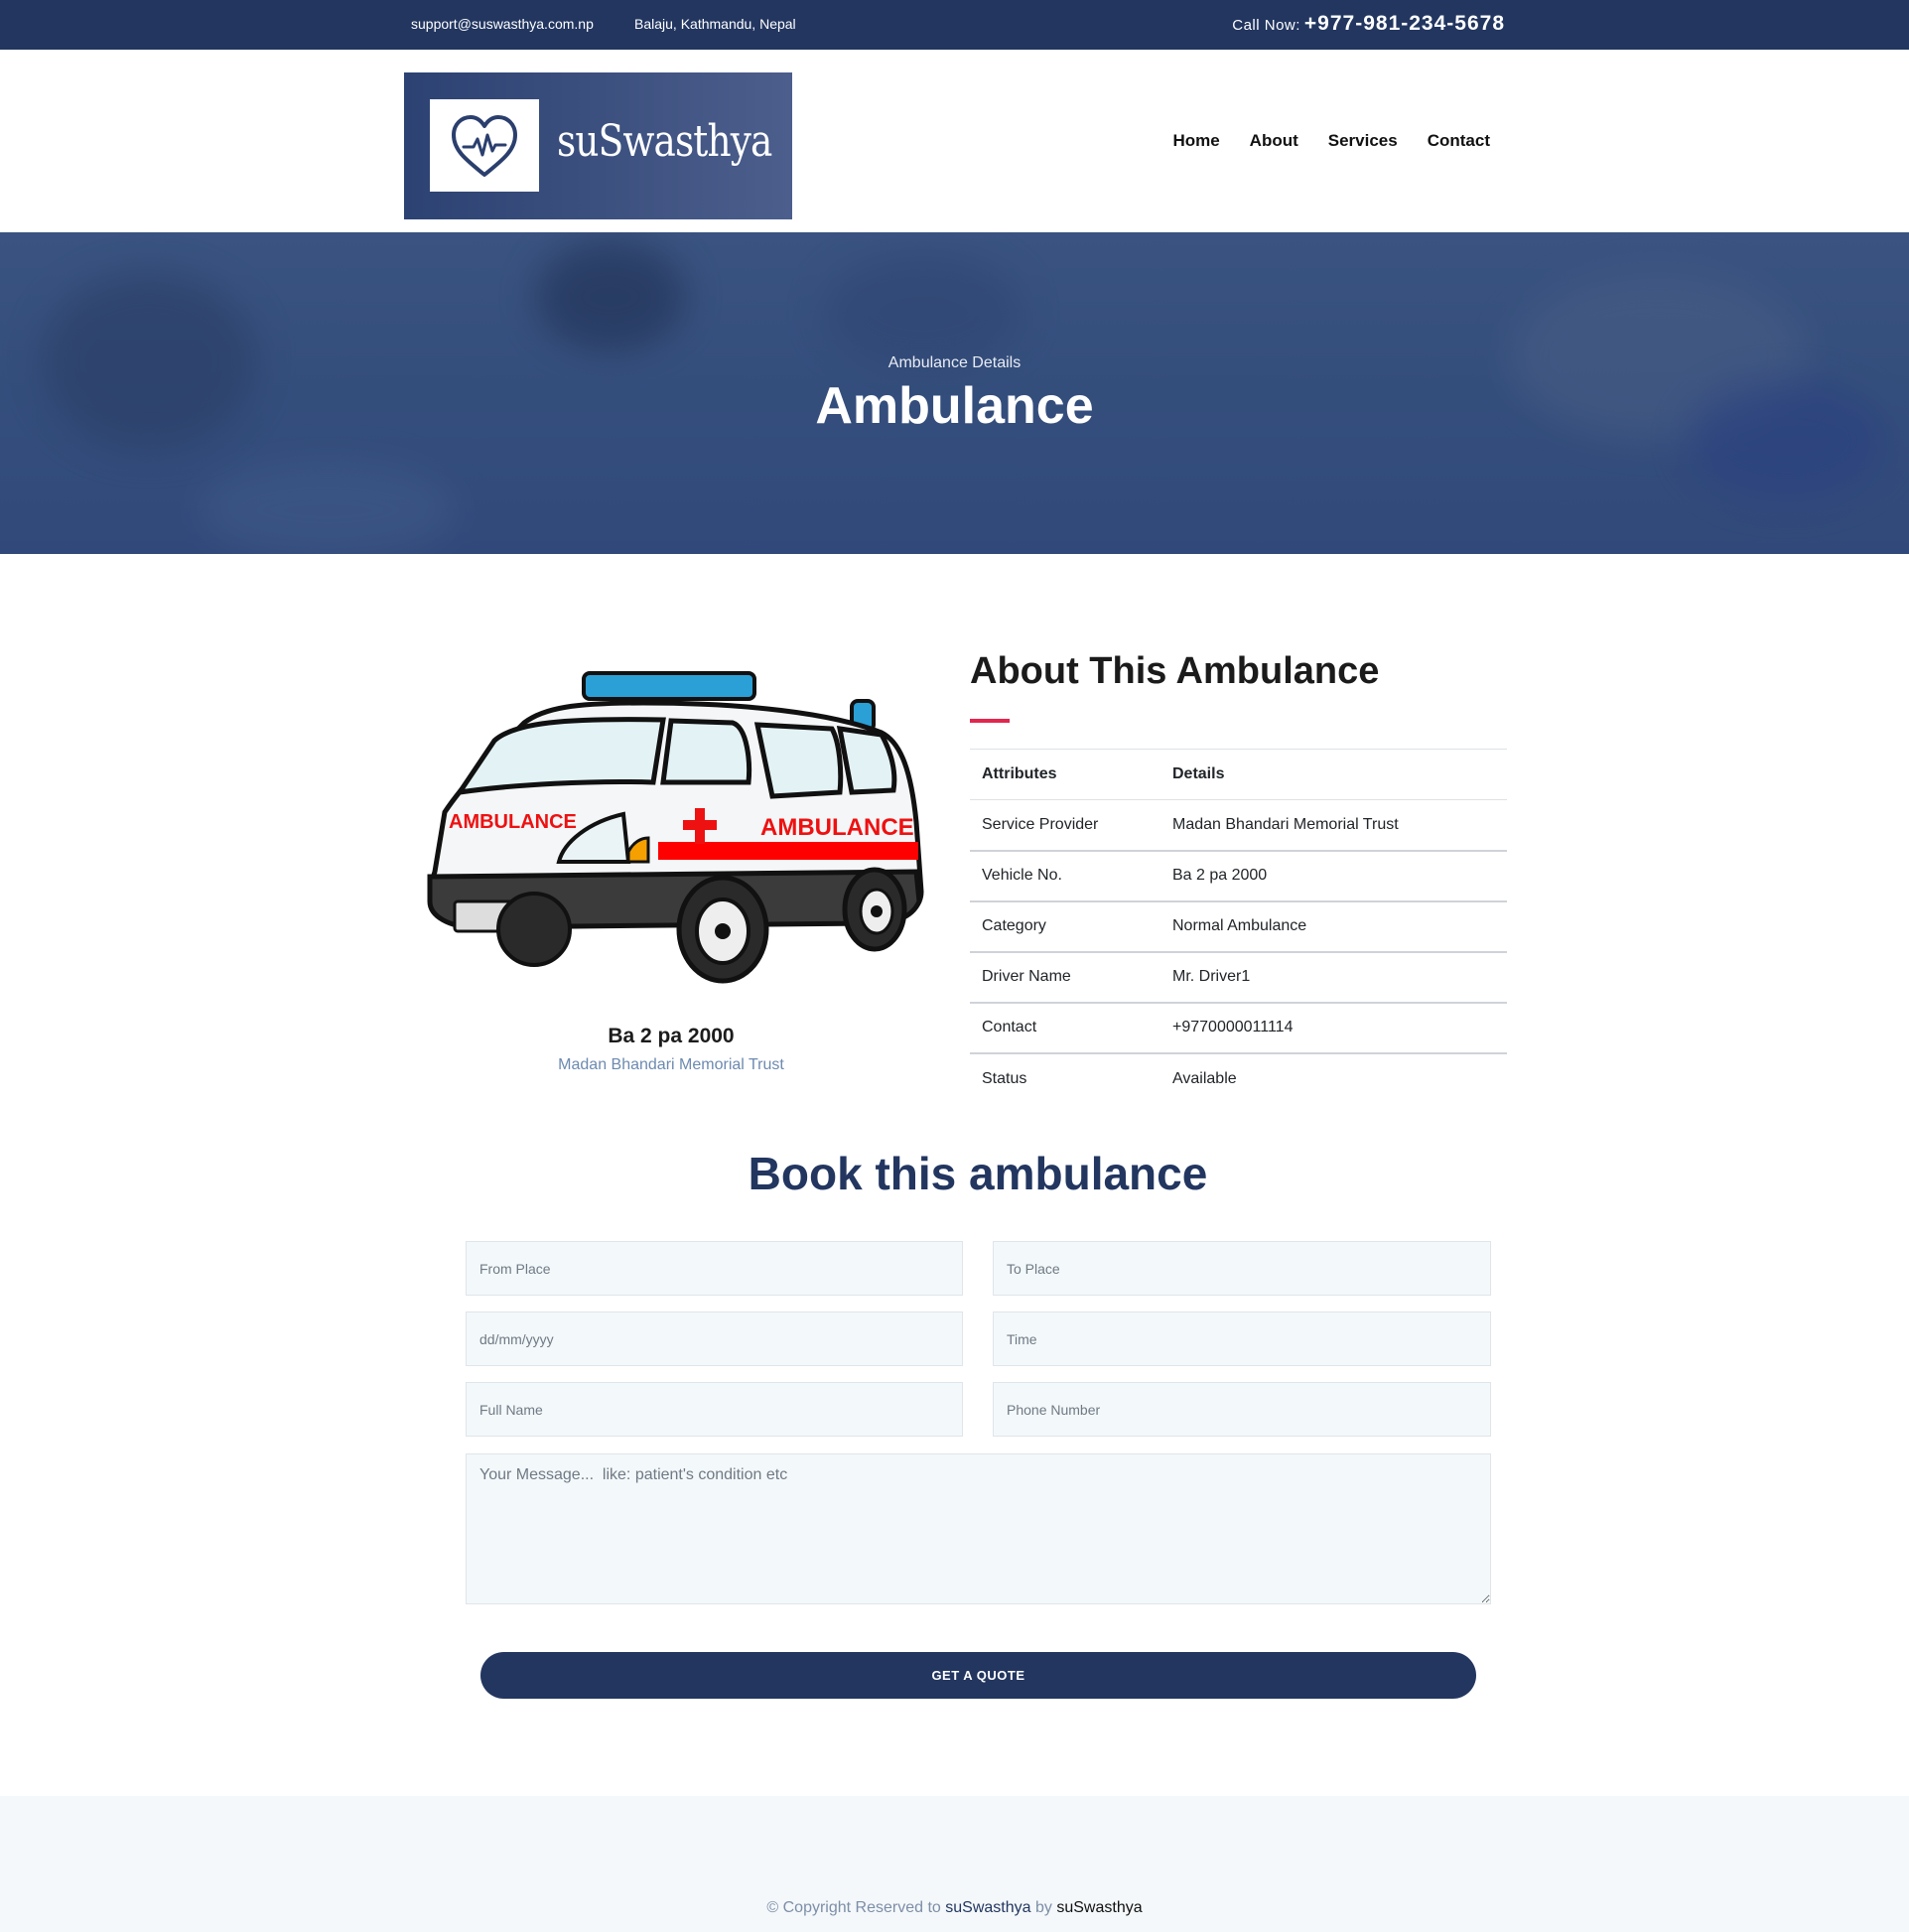  I want to click on full-name-input, so click(714, 1409).